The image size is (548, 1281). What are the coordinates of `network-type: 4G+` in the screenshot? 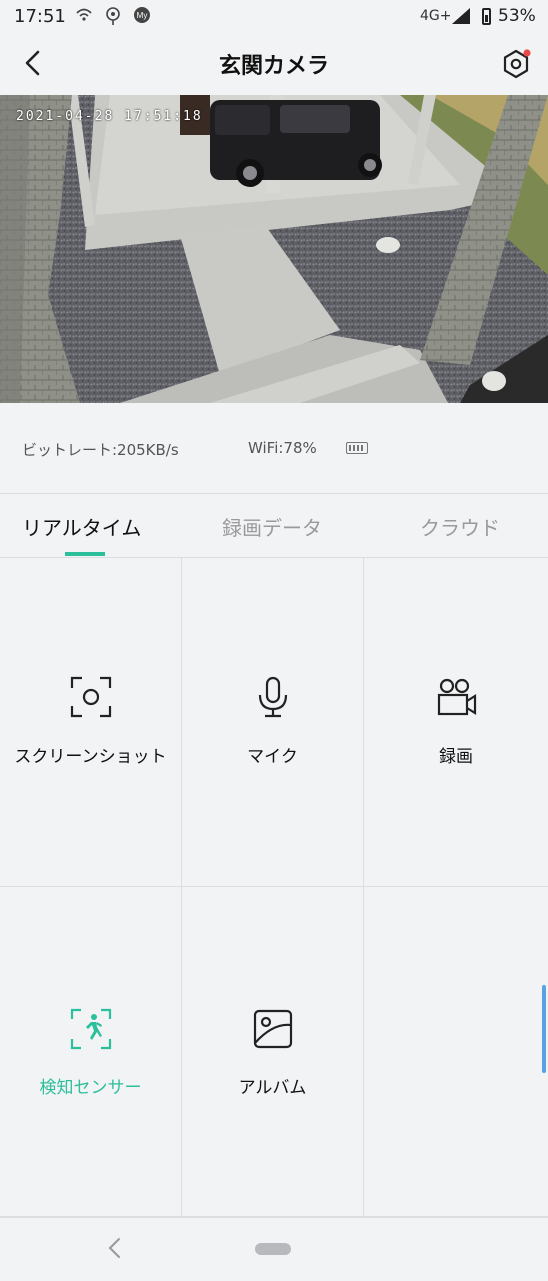 It's located at (436, 16).